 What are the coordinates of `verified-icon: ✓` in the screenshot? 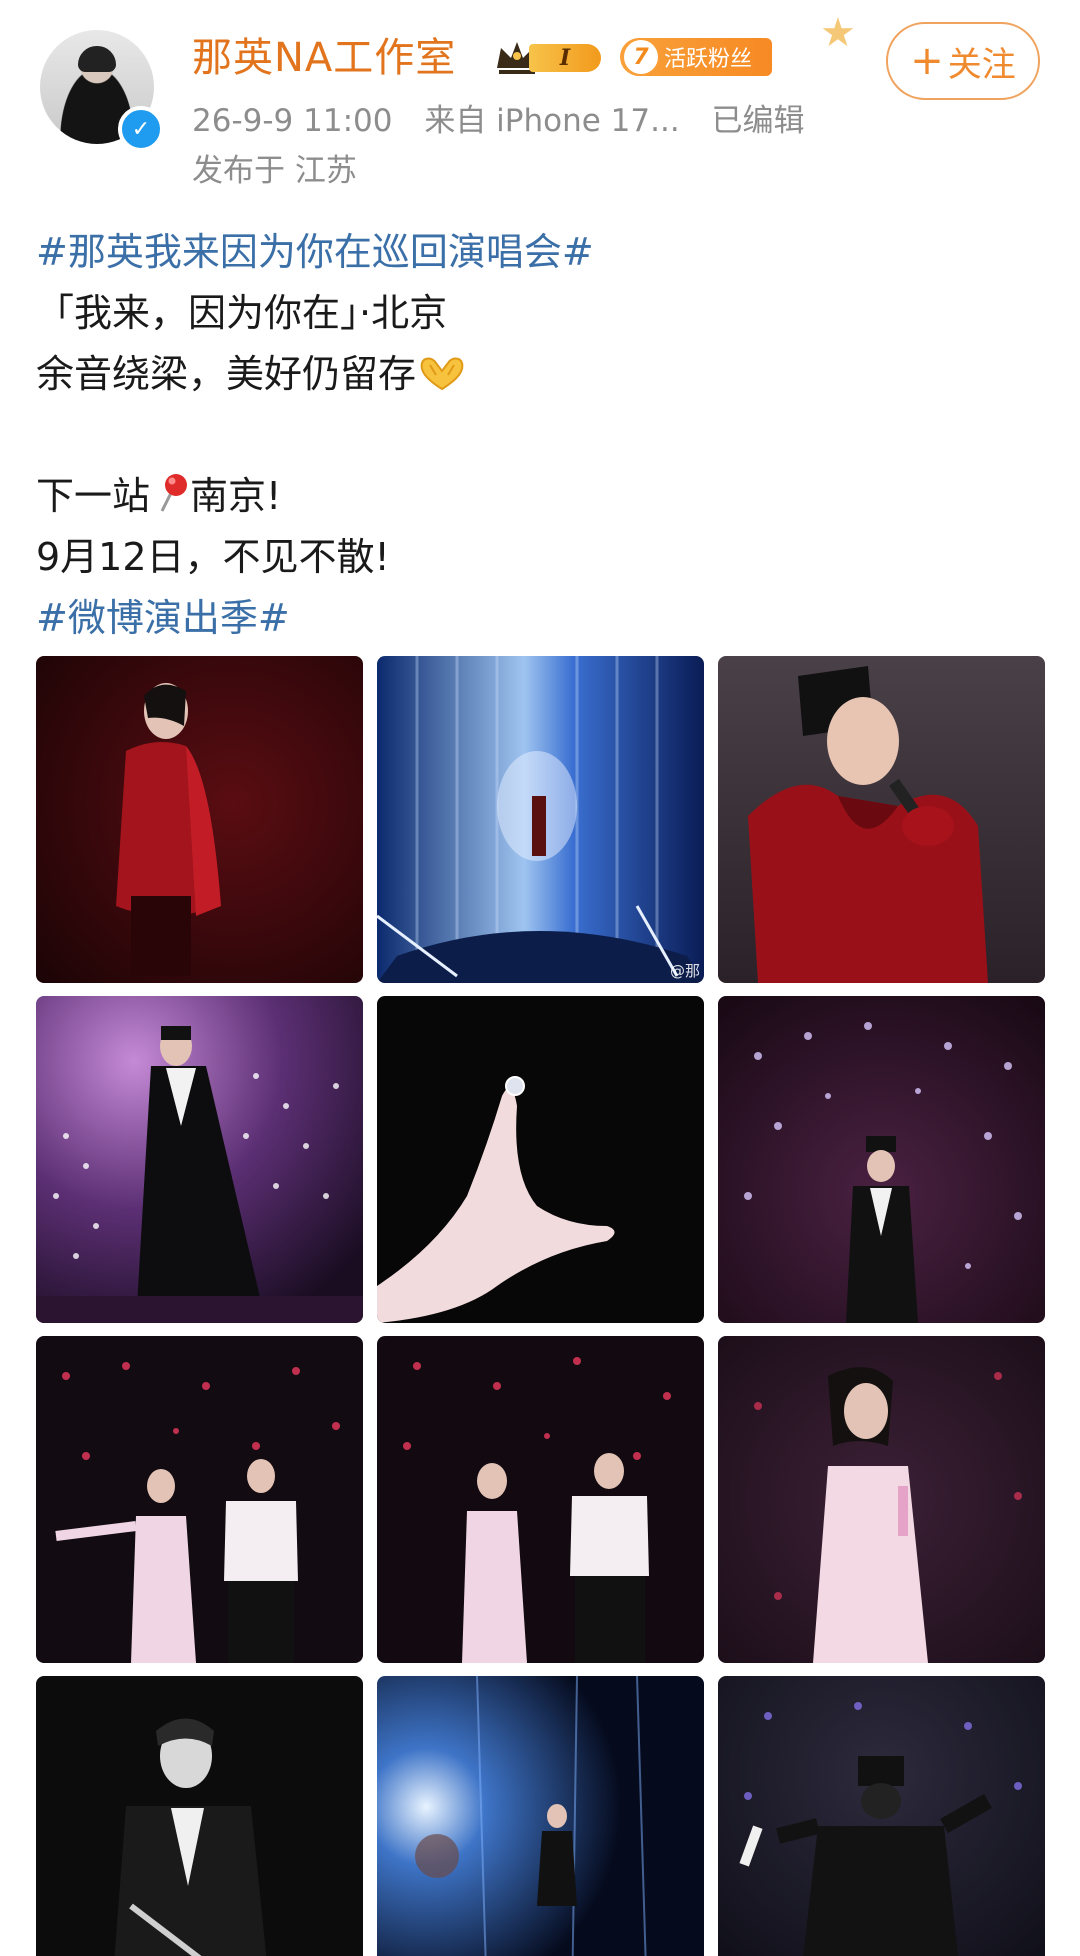 It's located at (141, 129).